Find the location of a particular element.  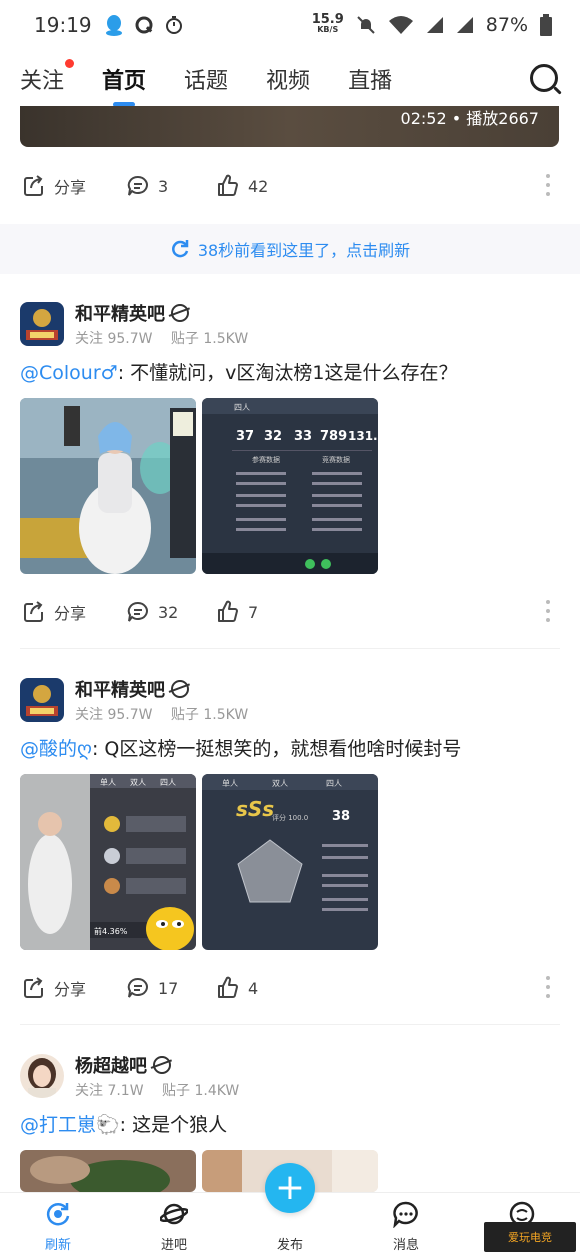

status-bar: 19:19 15.9 KB/S 87% is located at coordinates (290, 25).